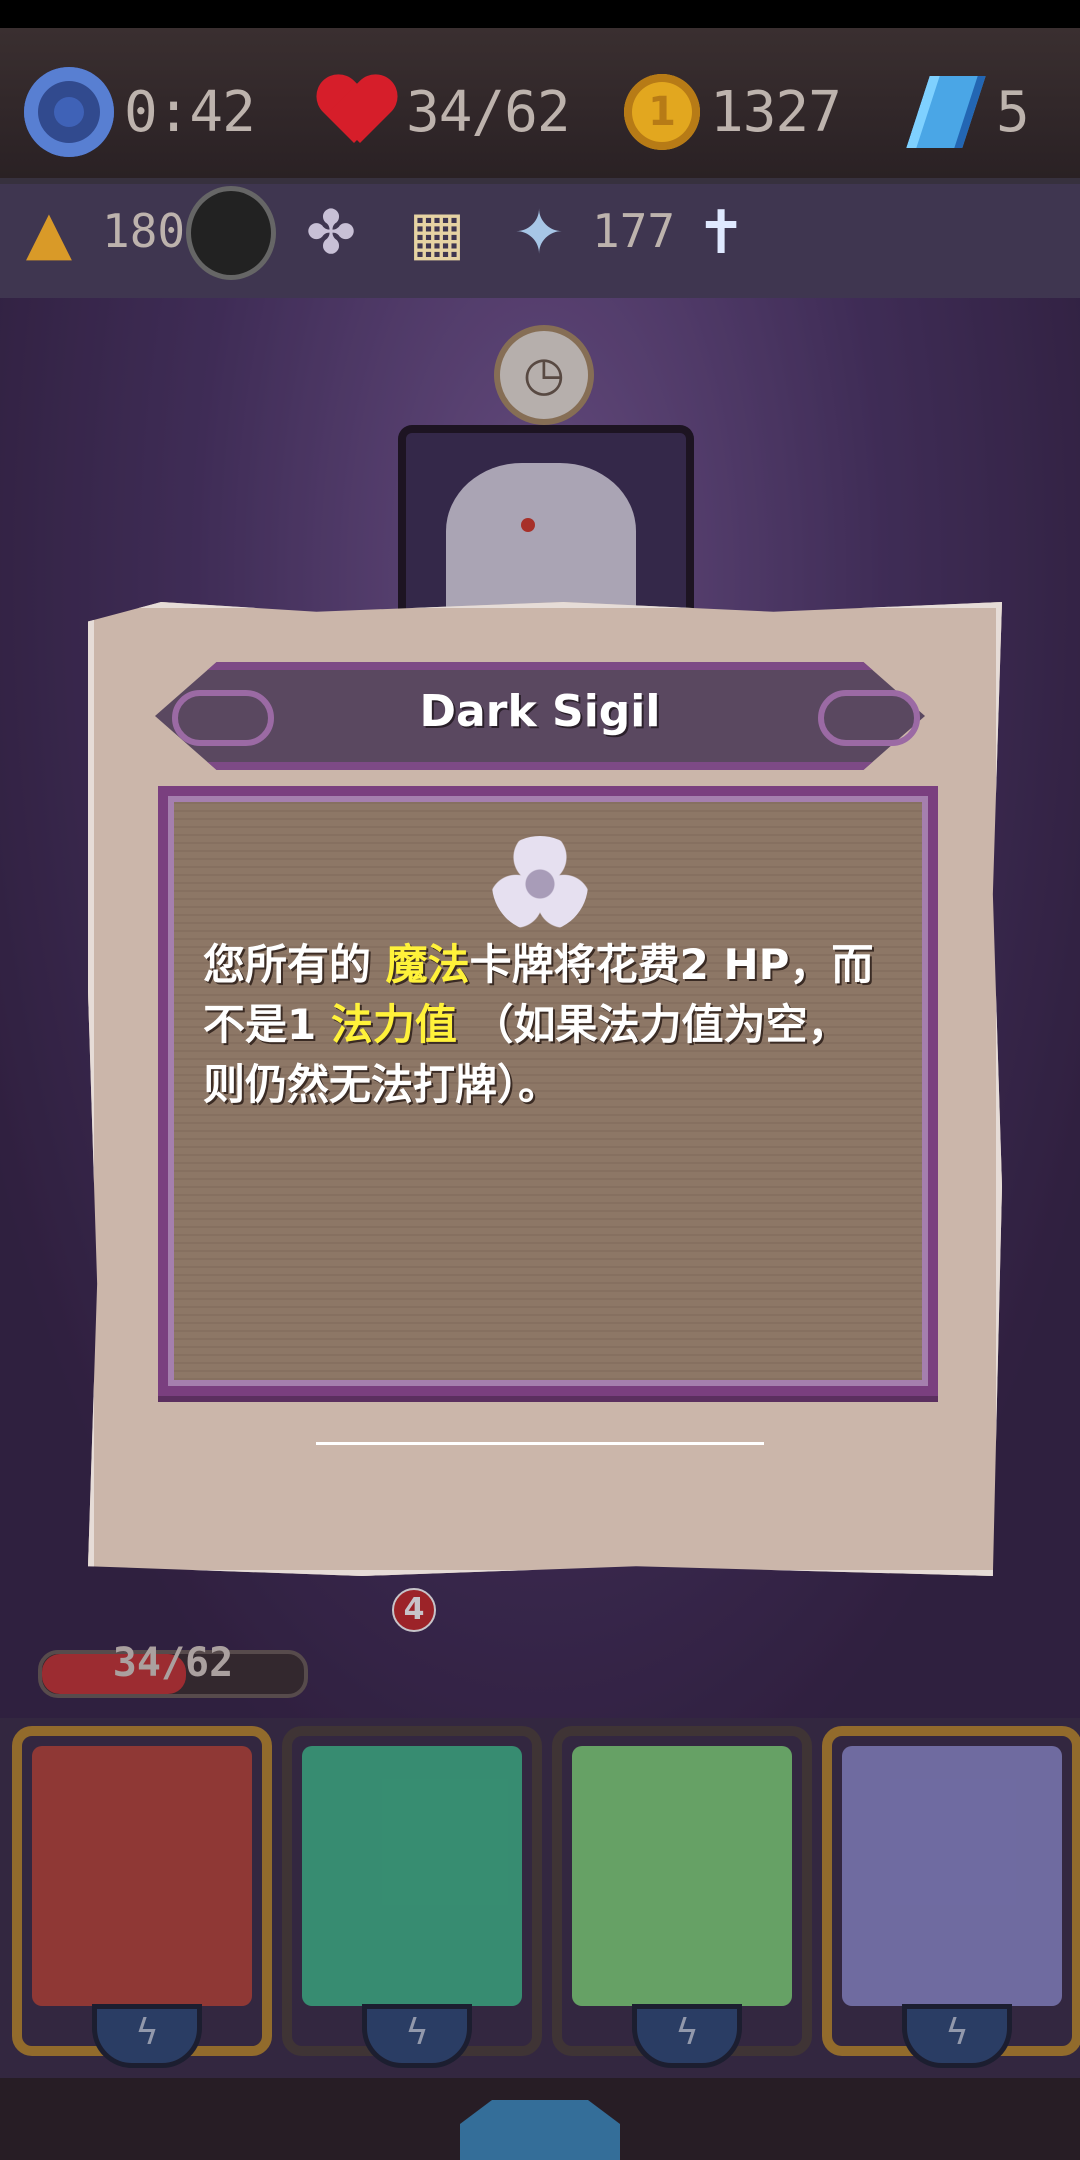  Describe the element at coordinates (144, 231) in the screenshot. I see `relic-count-a: 180` at that location.